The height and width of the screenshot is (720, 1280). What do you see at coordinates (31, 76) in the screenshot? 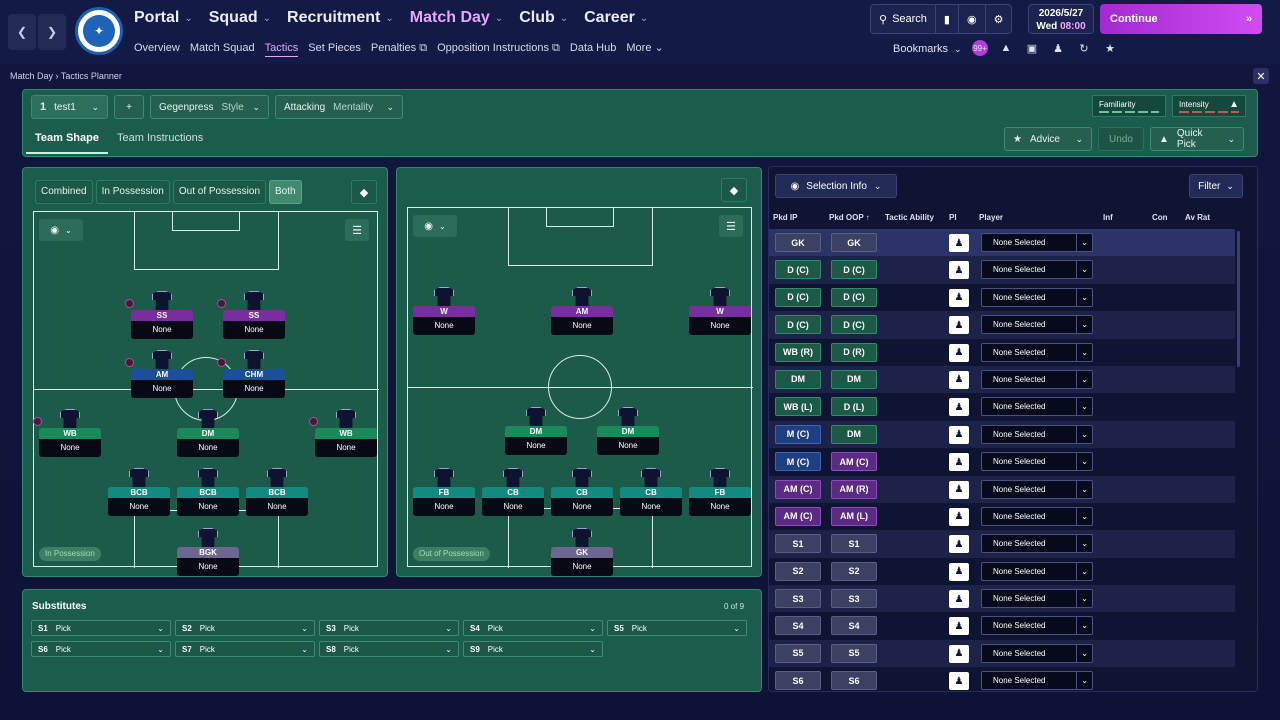
I see `breadcrumb-parent: Match Day` at bounding box center [31, 76].